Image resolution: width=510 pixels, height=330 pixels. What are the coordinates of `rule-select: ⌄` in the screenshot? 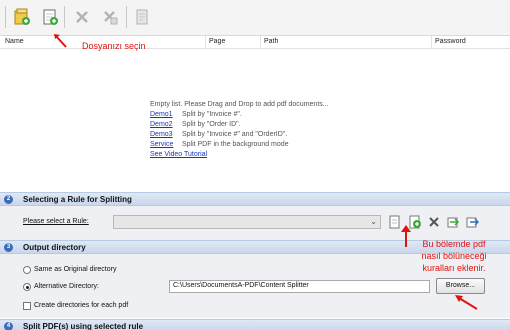 It's located at (247, 222).